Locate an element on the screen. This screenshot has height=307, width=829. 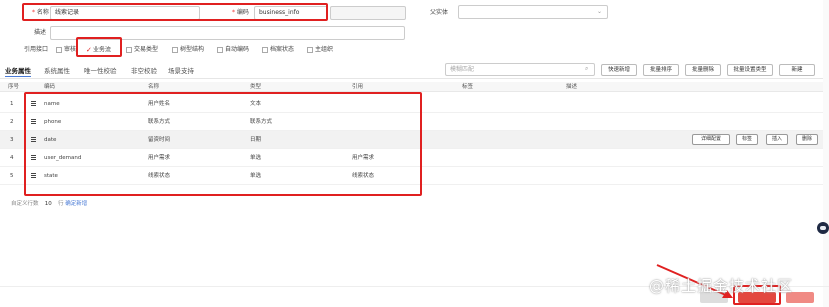
checkbox-main-org: 主组织 is located at coordinates (320, 50).